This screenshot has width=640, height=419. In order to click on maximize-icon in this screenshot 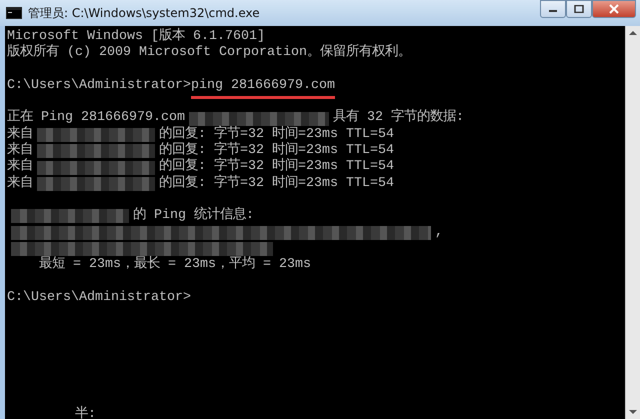, I will do `click(579, 9)`.